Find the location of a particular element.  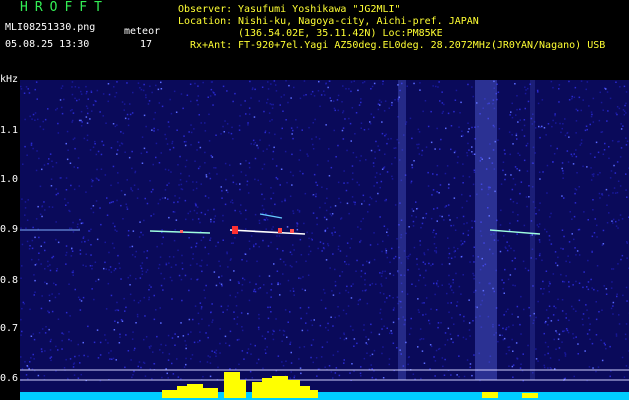

y-axis-unit: kHz is located at coordinates (9, 79).